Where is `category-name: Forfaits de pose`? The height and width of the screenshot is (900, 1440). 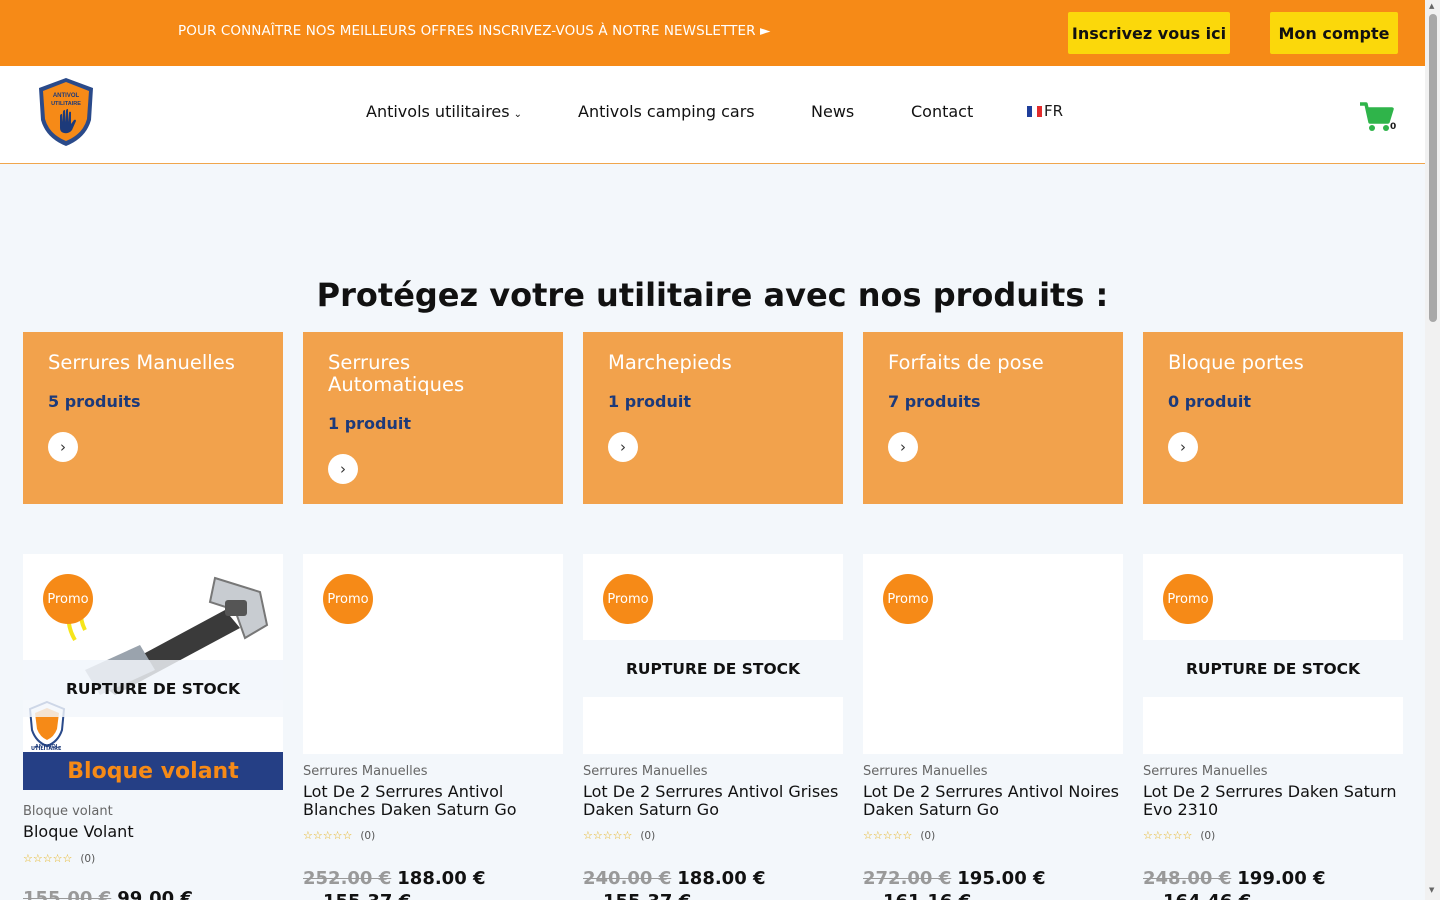
category-name: Forfaits de pose is located at coordinates (966, 362).